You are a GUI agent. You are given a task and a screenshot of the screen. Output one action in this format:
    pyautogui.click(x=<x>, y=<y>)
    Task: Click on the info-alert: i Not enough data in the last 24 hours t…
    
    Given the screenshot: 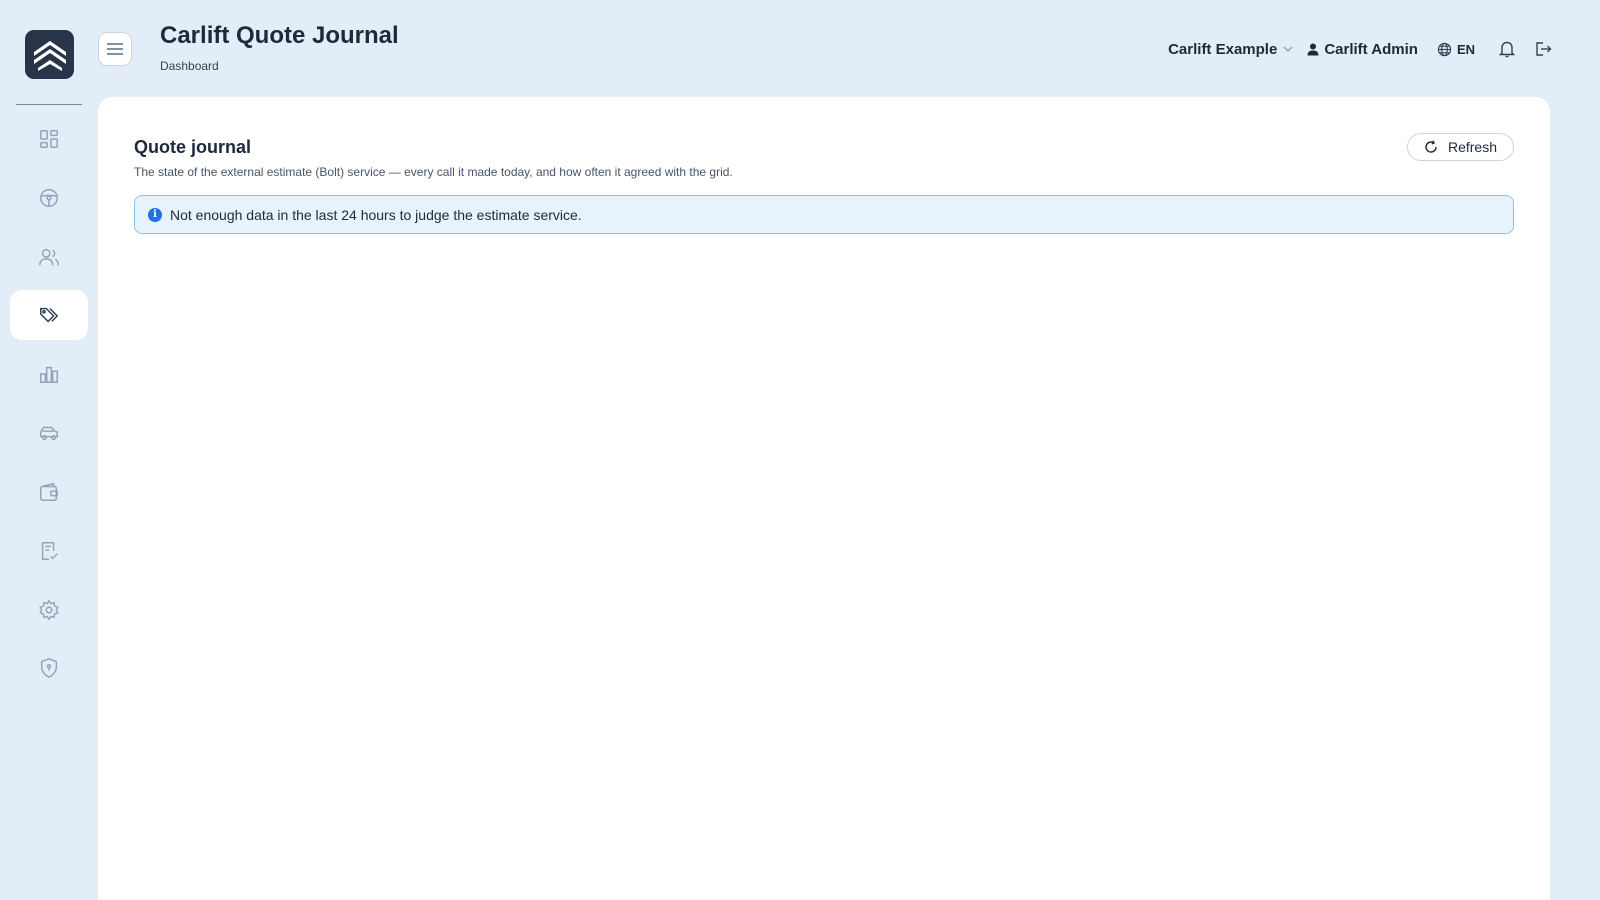 What is the action you would take?
    pyautogui.click(x=824, y=214)
    